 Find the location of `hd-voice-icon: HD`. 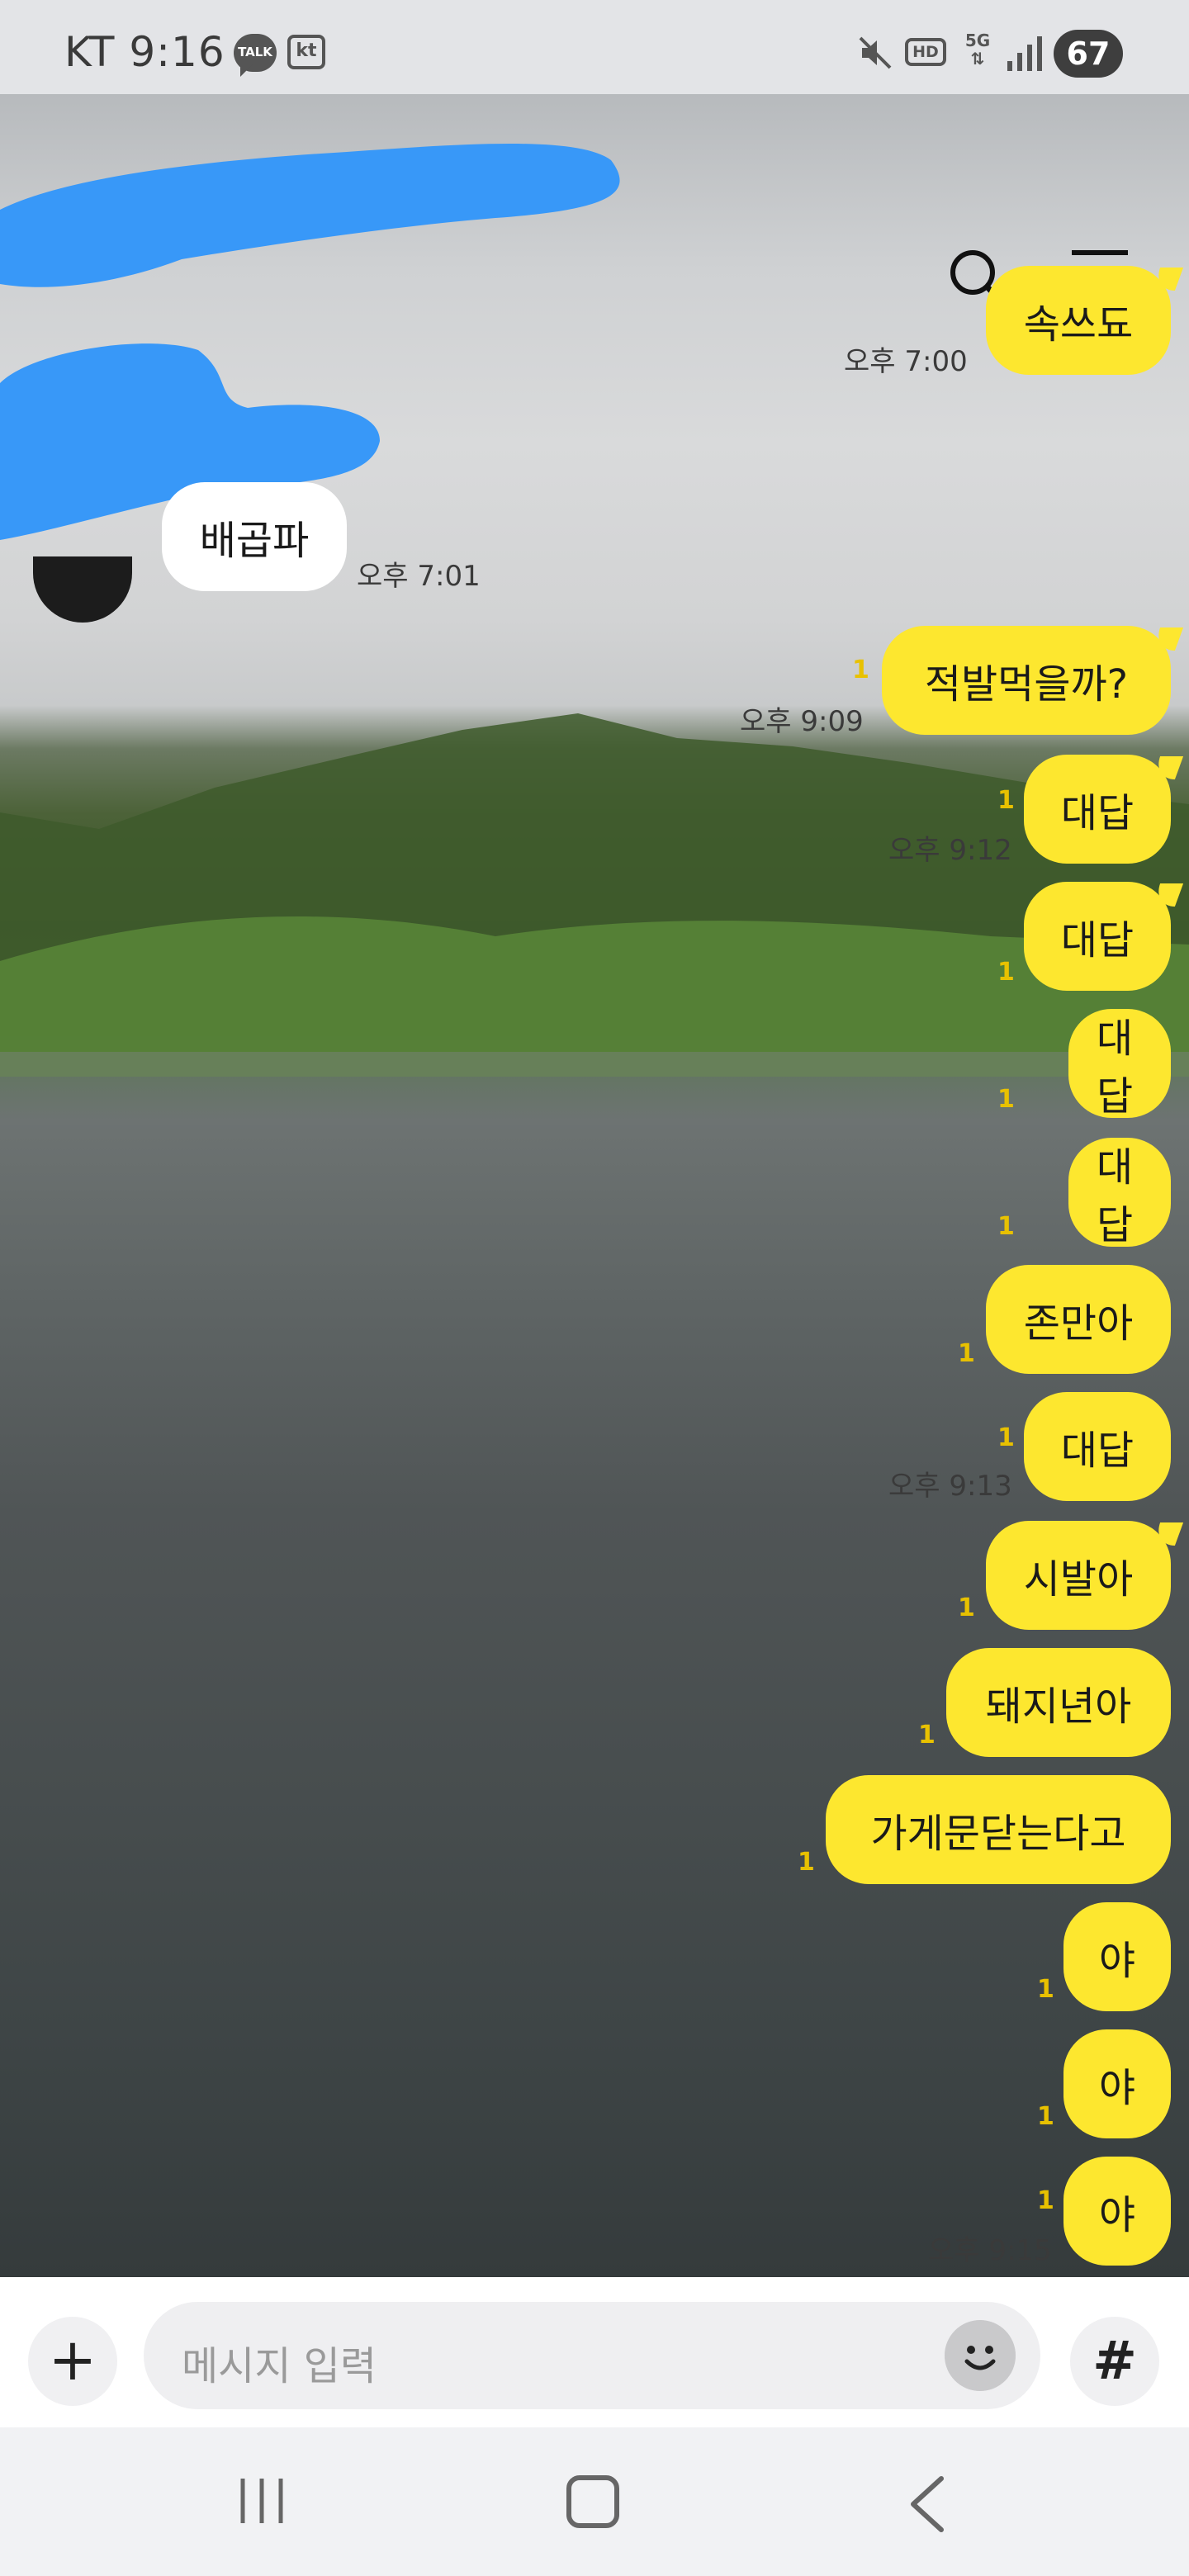

hd-voice-icon: HD is located at coordinates (925, 52).